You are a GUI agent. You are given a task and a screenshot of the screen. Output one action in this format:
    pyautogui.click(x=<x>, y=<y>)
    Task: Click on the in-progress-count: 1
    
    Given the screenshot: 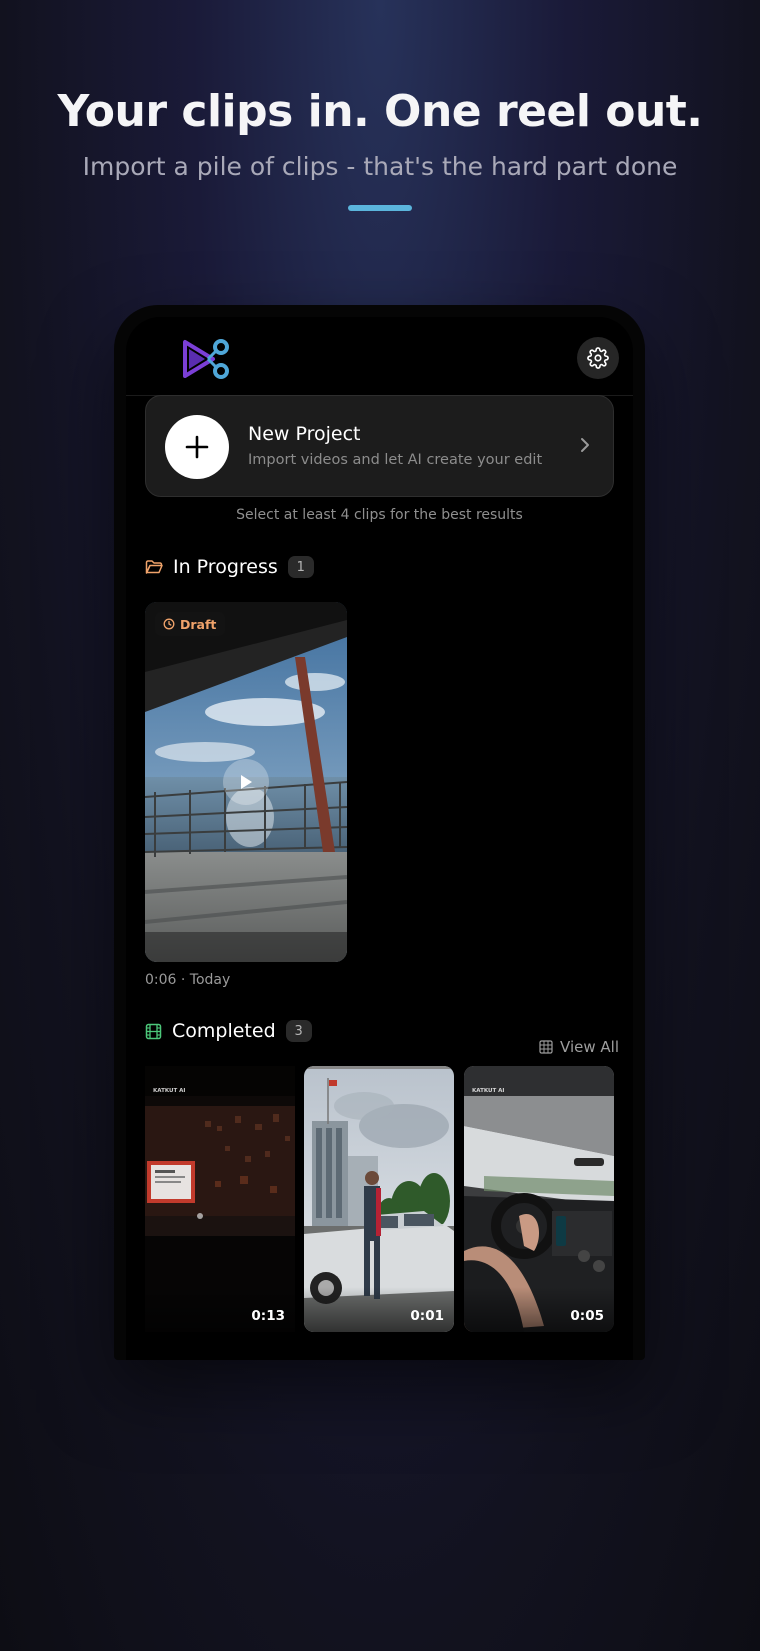 What is the action you would take?
    pyautogui.click(x=300, y=567)
    